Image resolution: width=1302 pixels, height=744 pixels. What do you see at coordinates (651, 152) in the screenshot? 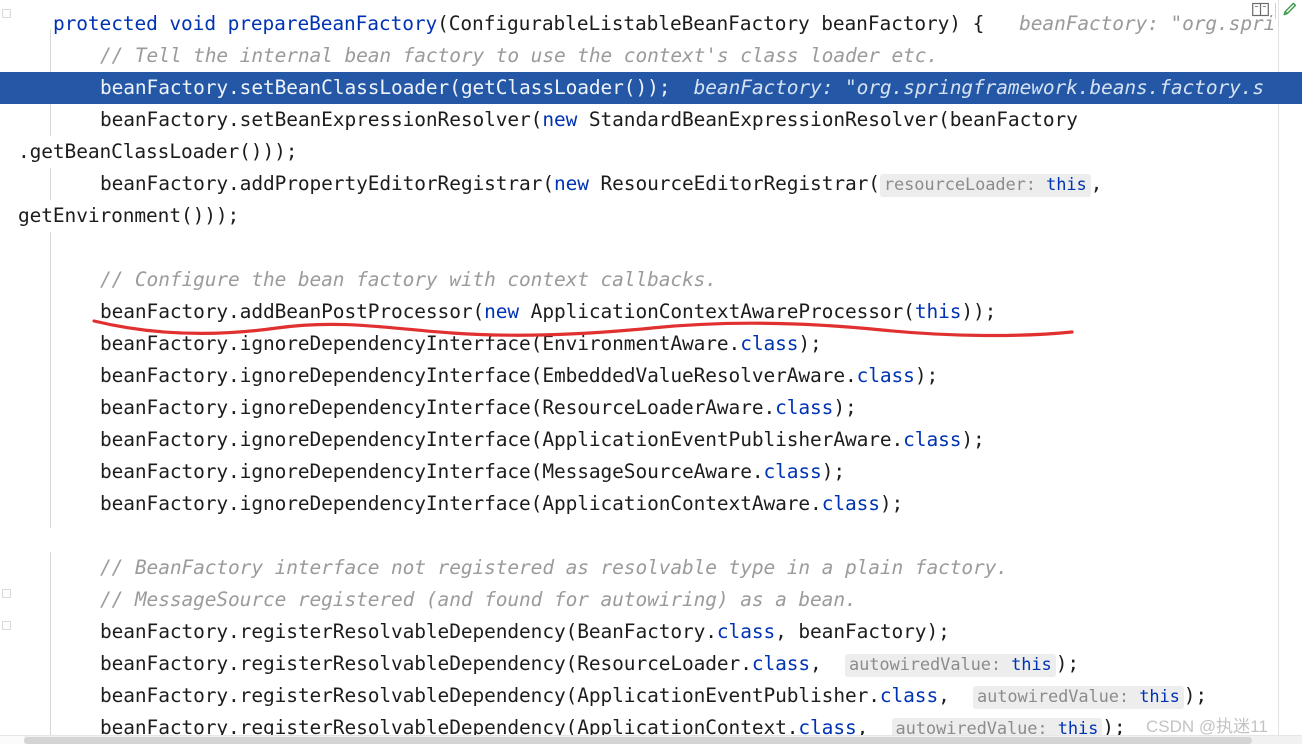
I see `code-line: .getBeanClassLoader()));` at bounding box center [651, 152].